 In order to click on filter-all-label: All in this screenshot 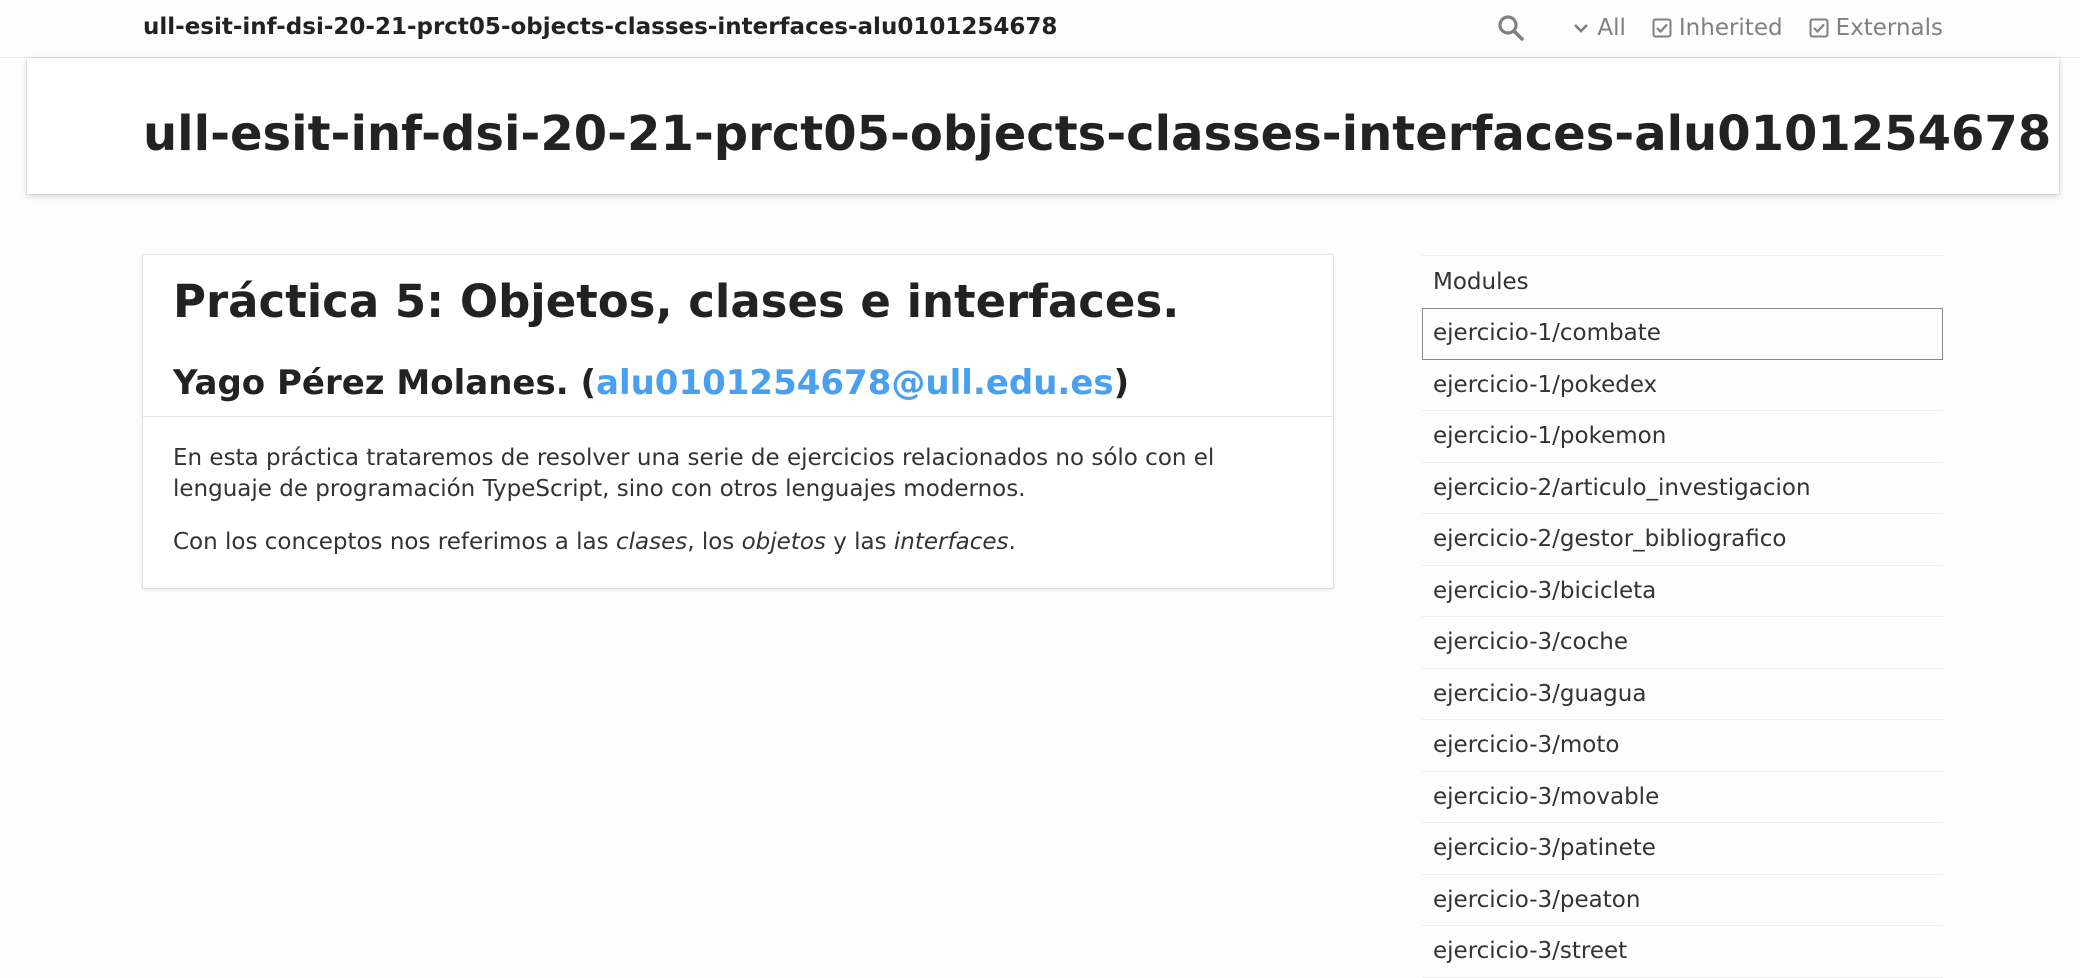, I will do `click(1611, 28)`.